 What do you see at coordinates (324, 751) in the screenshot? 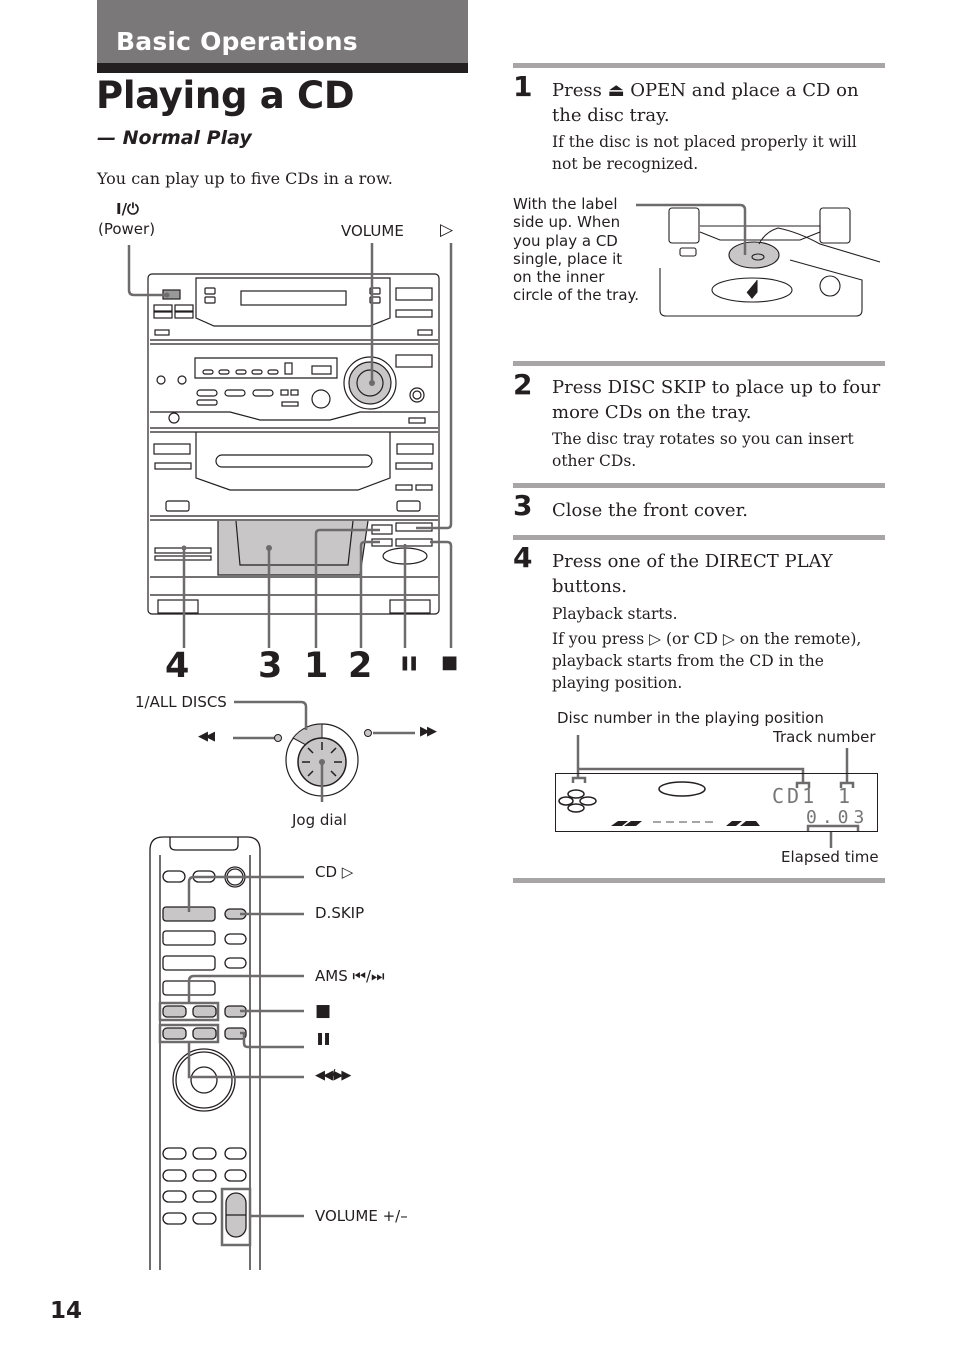
I see `jog-dial-illustration` at bounding box center [324, 751].